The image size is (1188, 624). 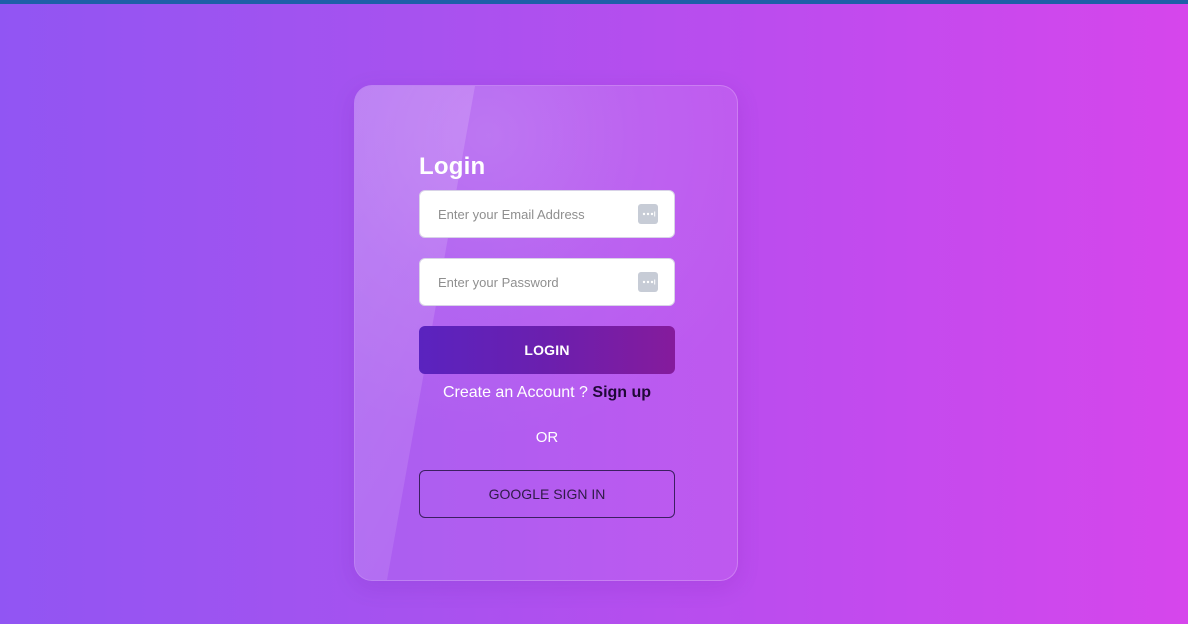 What do you see at coordinates (547, 350) in the screenshot?
I see `login-button: LOGIN` at bounding box center [547, 350].